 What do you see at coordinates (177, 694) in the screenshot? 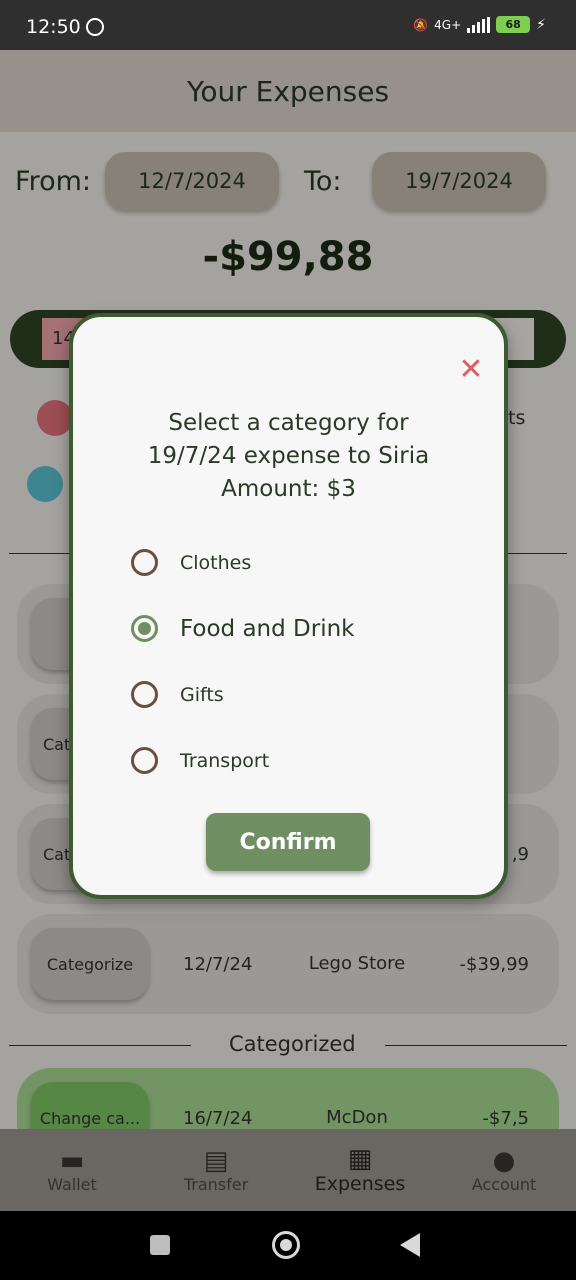
I see `option-gifts: Gifts` at bounding box center [177, 694].